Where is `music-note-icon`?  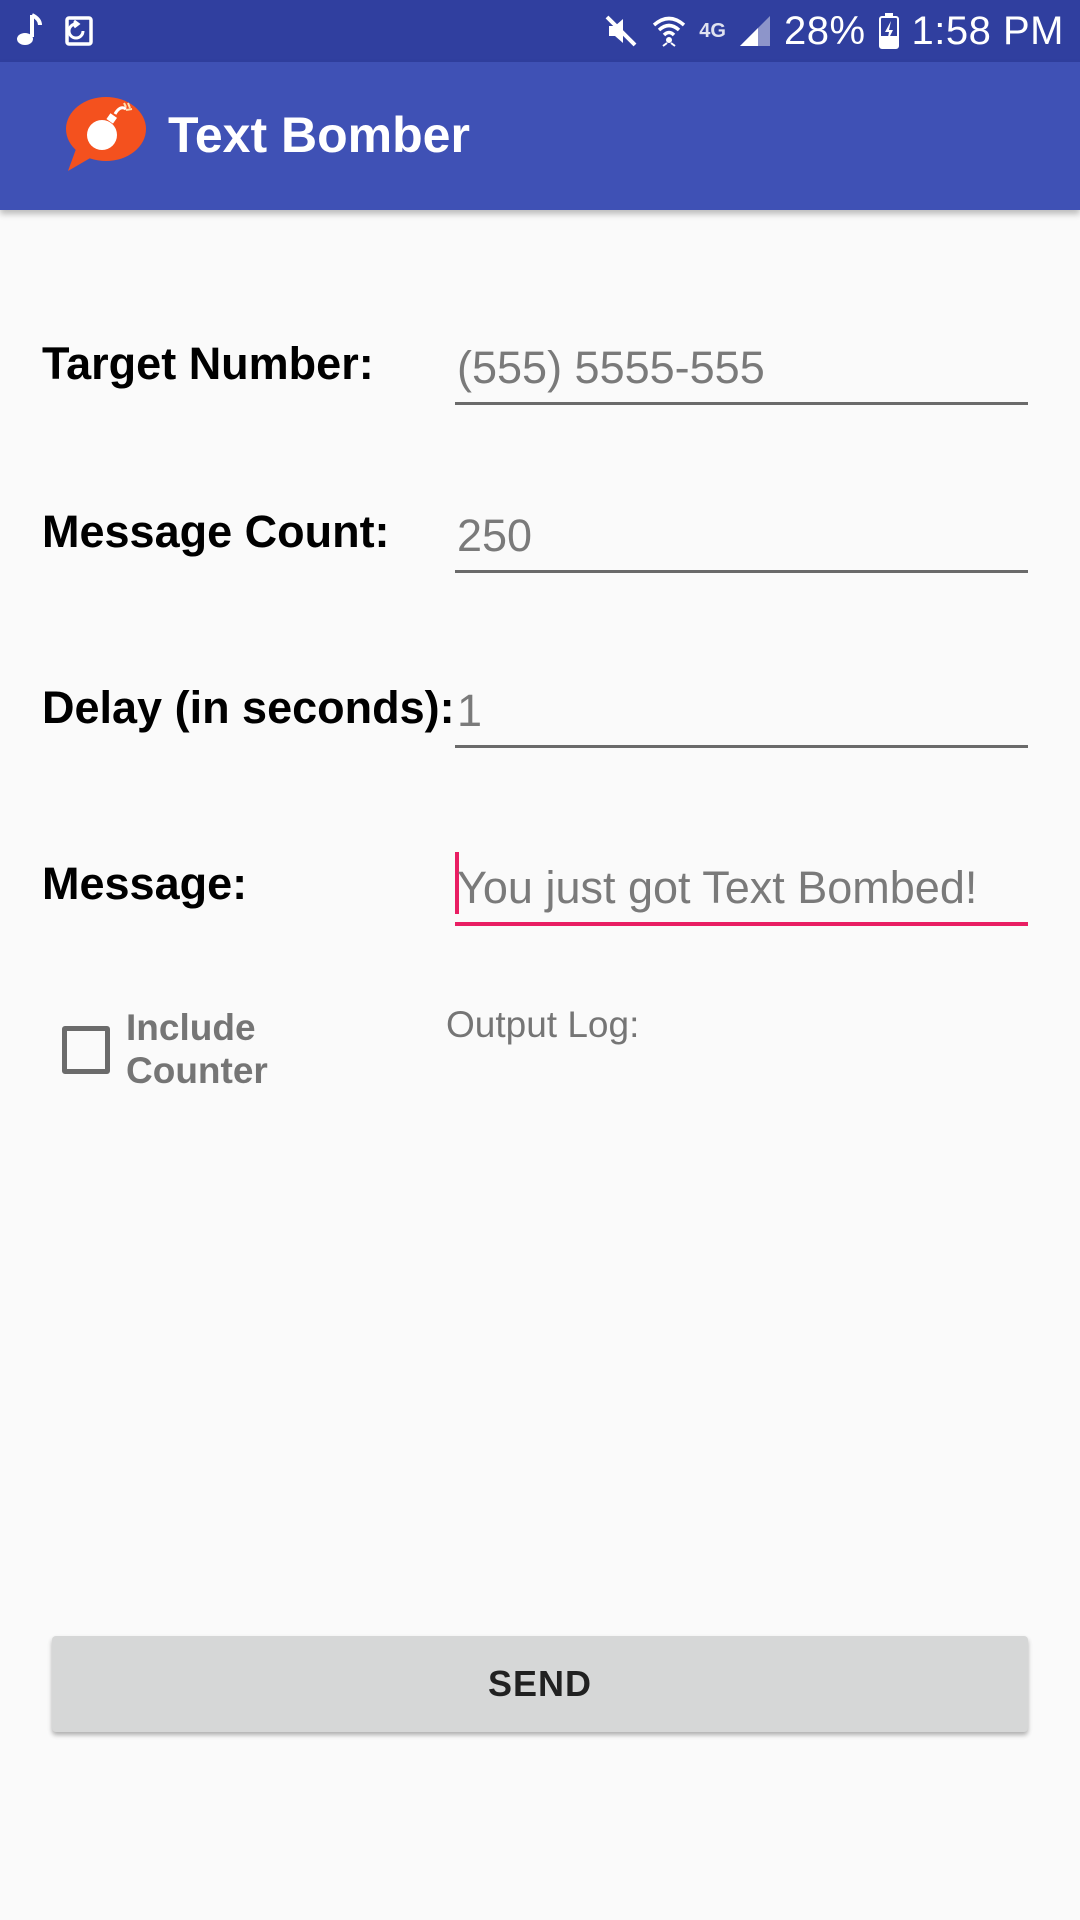
music-note-icon is located at coordinates (29, 29).